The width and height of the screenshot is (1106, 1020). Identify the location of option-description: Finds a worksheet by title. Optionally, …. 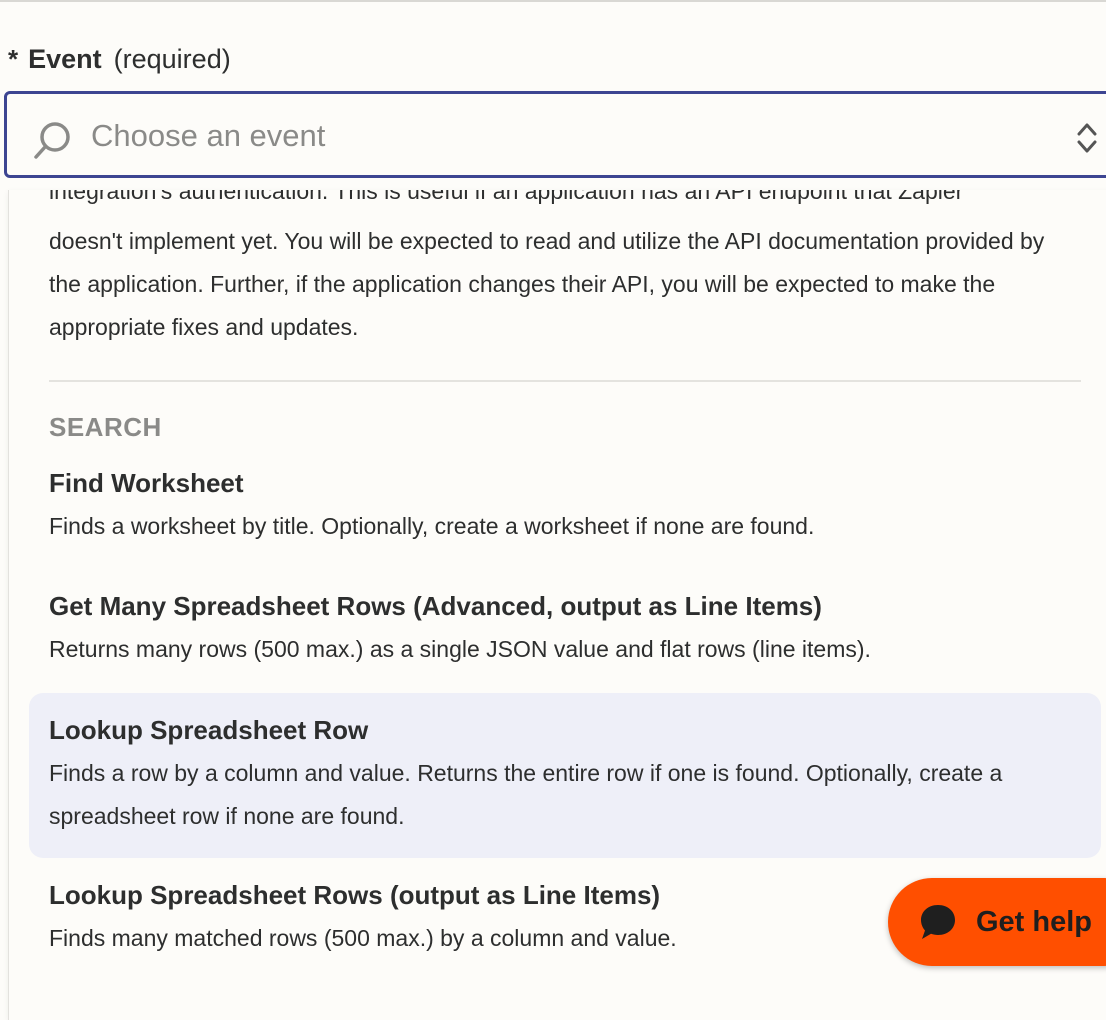
(432, 526).